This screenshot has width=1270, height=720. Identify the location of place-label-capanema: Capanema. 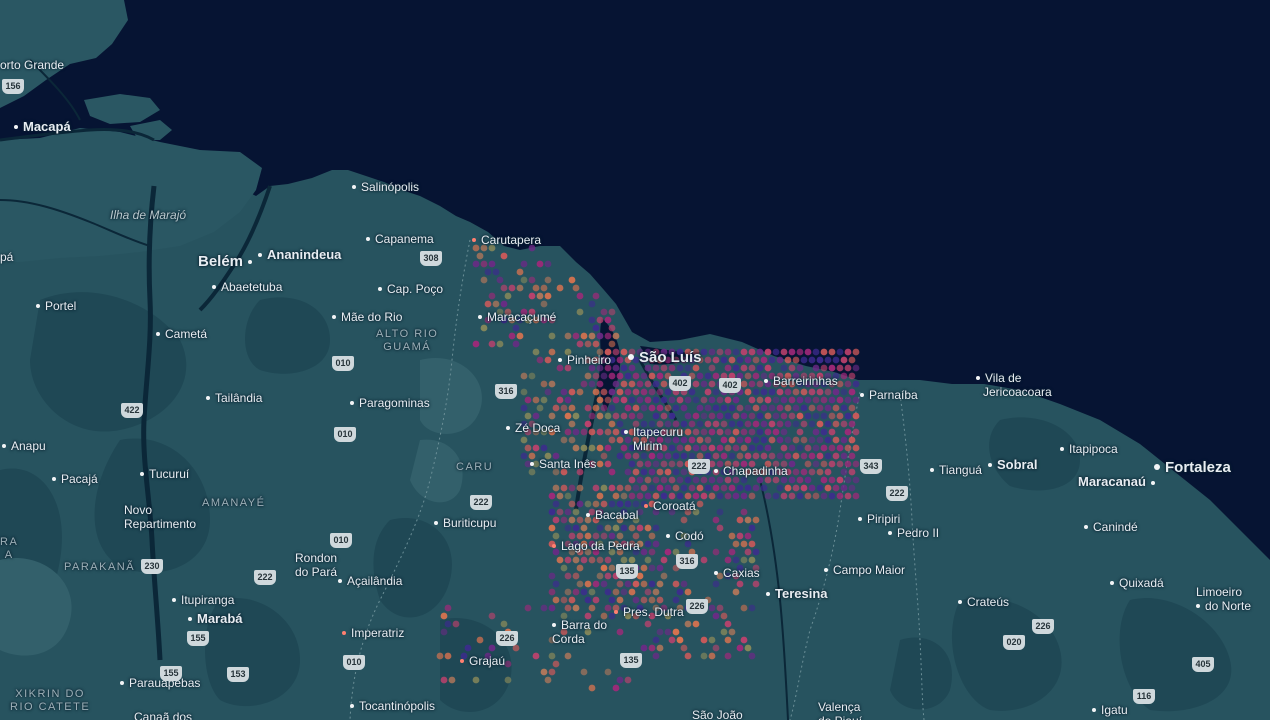
(400, 239).